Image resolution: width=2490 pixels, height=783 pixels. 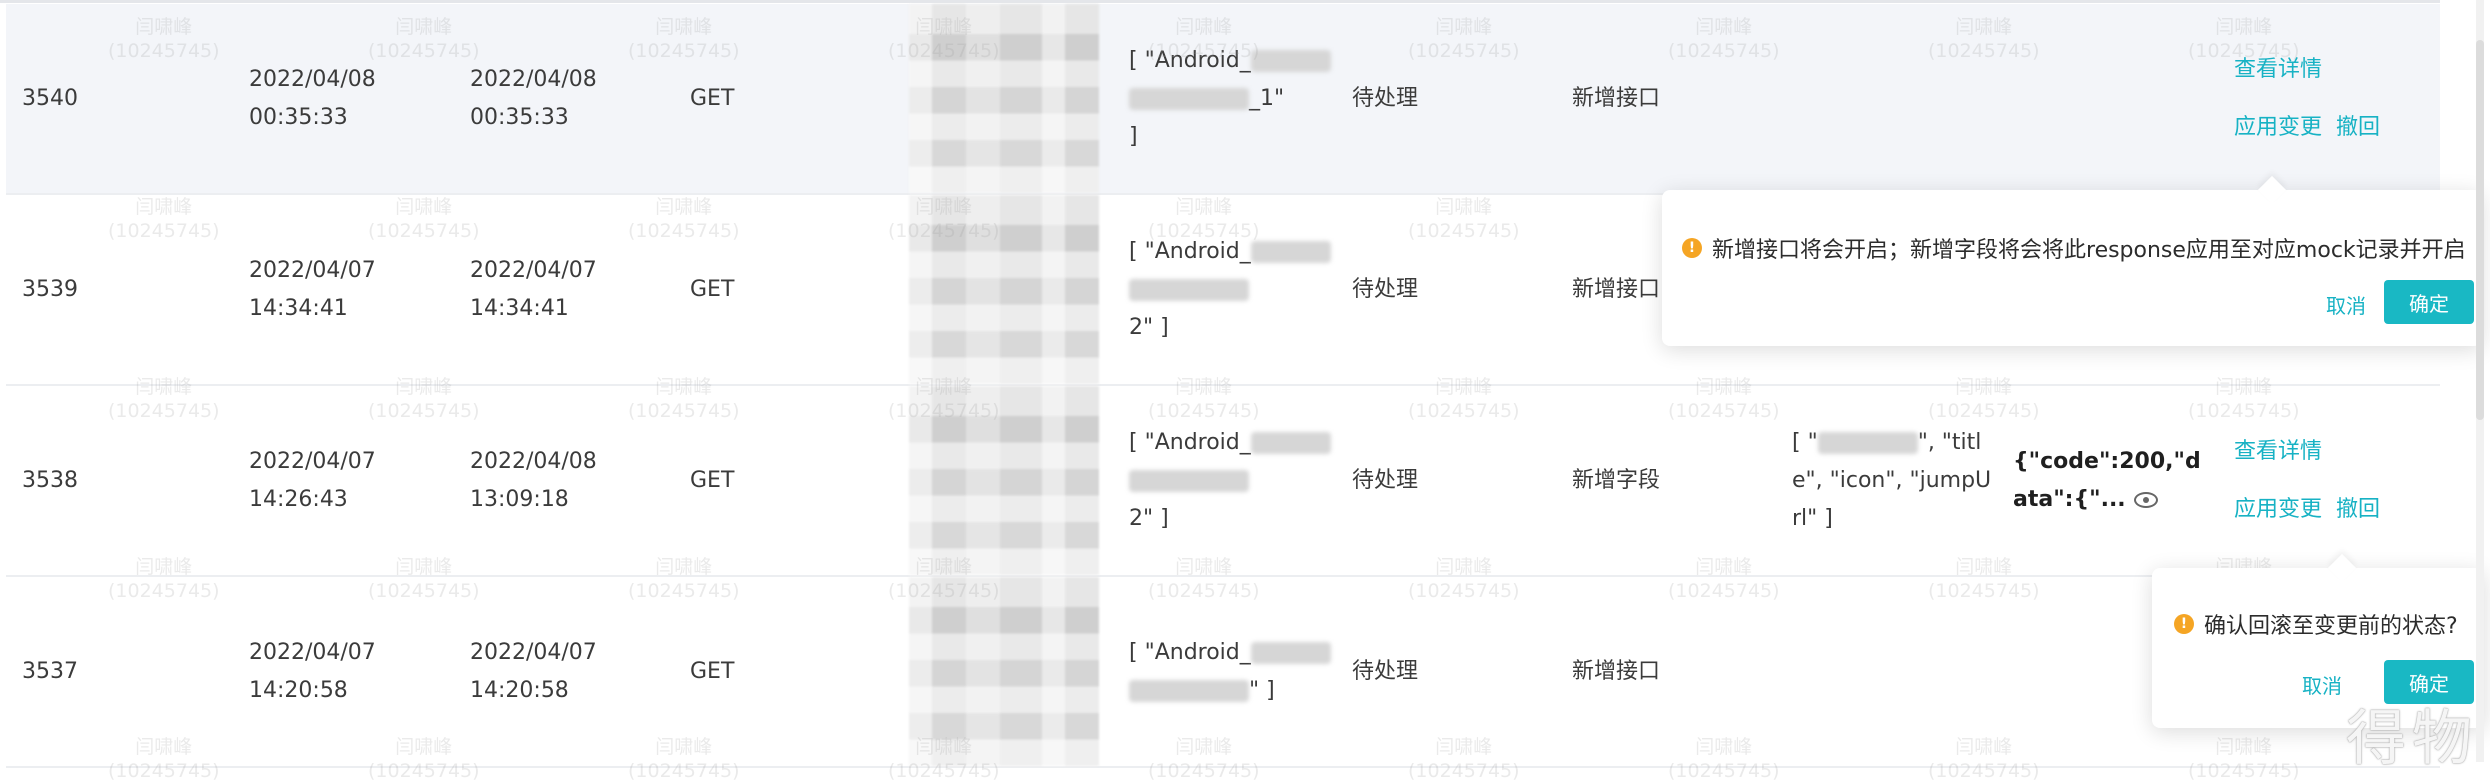 What do you see at coordinates (1220, 1) in the screenshot?
I see `table-top-border` at bounding box center [1220, 1].